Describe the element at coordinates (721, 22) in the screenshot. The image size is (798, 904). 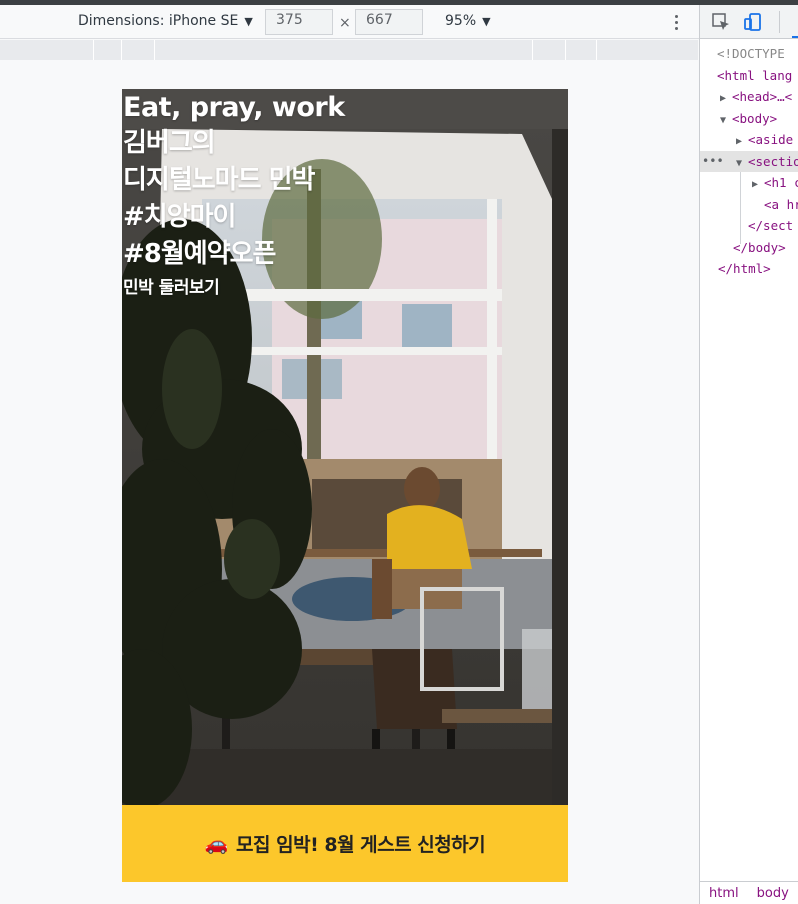
I see `inspect-element-icon` at that location.